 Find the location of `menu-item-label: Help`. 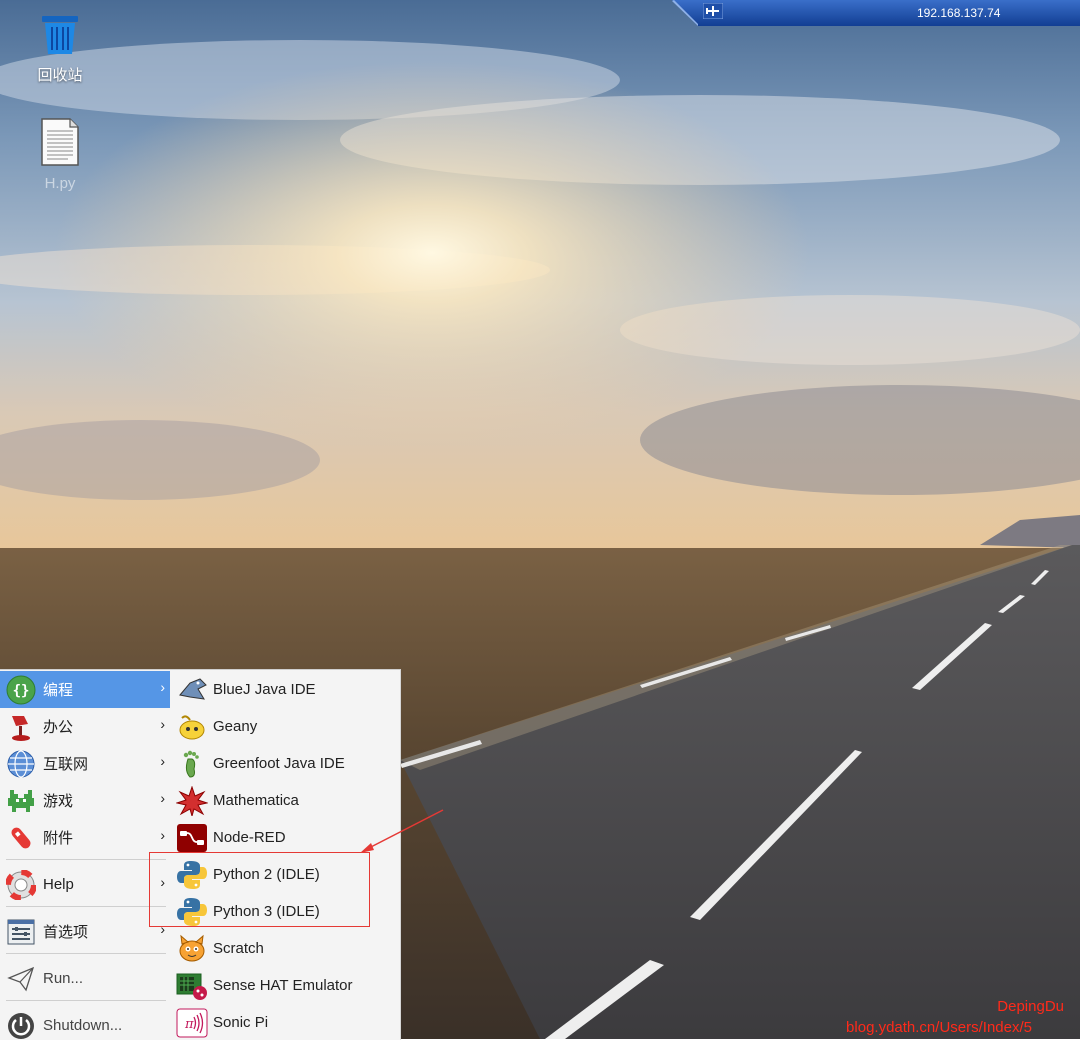

menu-item-label: Help is located at coordinates (58, 884).